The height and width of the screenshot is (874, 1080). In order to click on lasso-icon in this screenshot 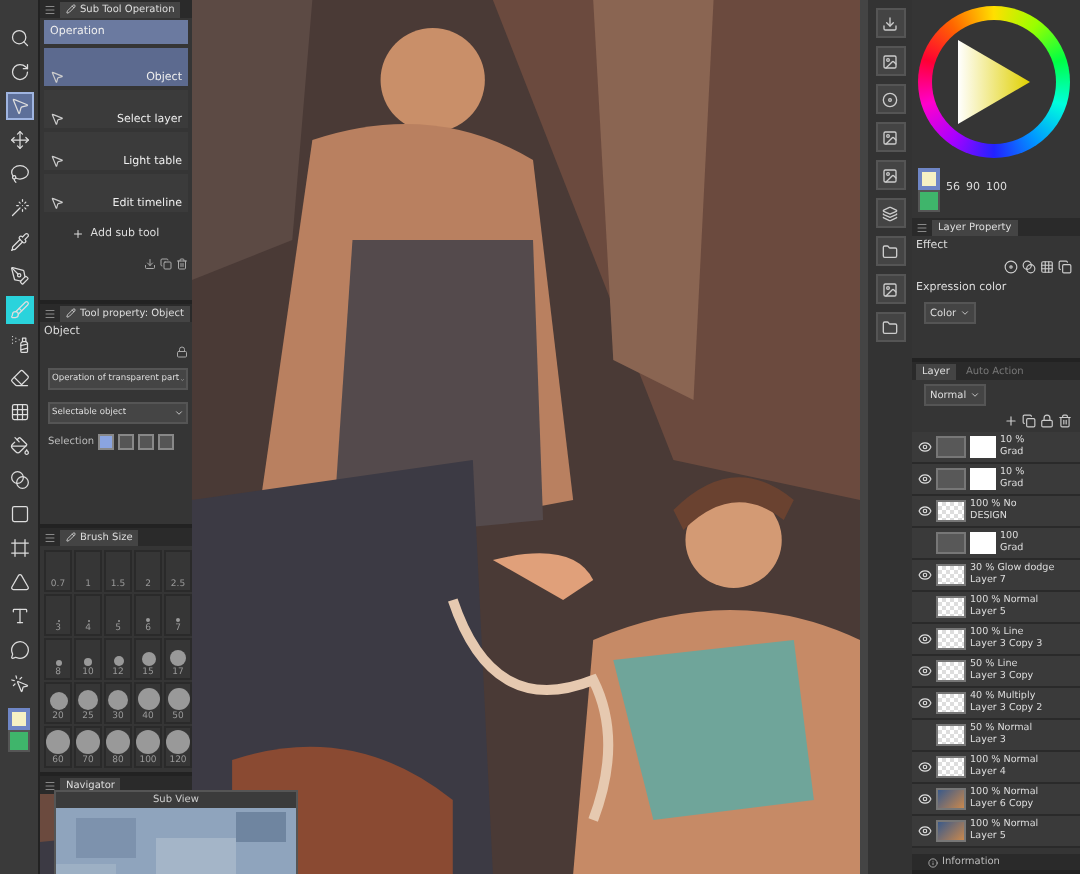, I will do `click(19, 174)`.